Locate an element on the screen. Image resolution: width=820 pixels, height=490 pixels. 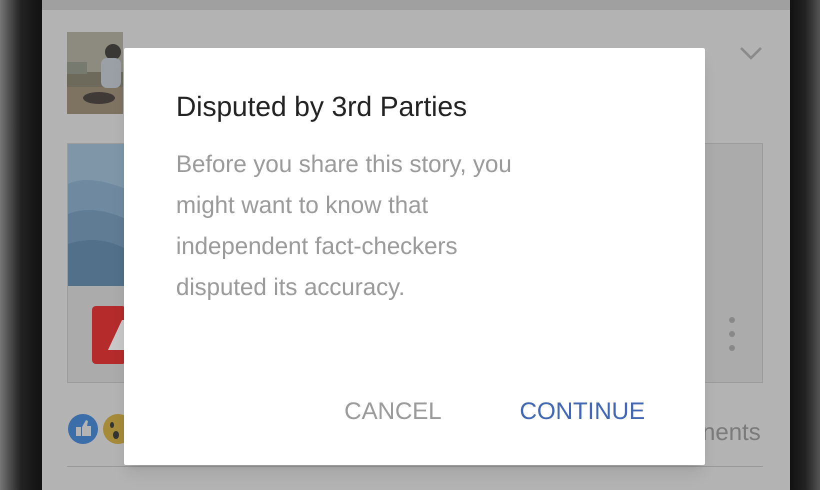
dialog-title: Disputed by 3rd Parties is located at coordinates (322, 107).